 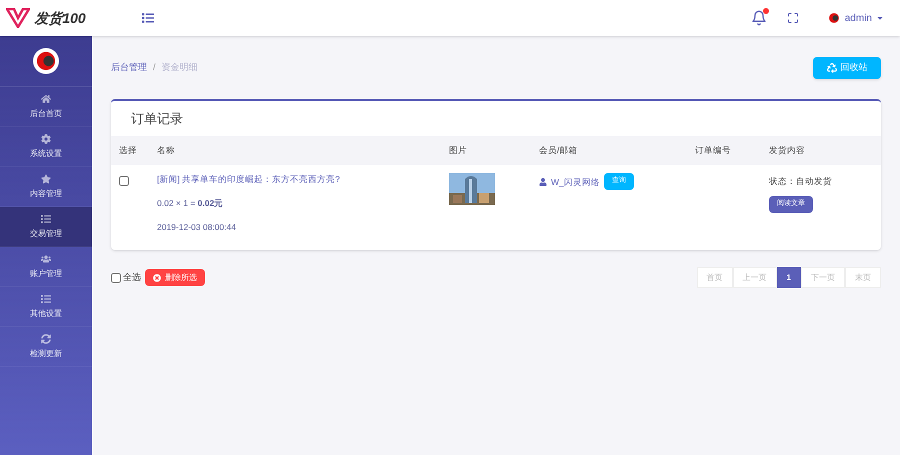 What do you see at coordinates (758, 18) in the screenshot?
I see `notification-icon` at bounding box center [758, 18].